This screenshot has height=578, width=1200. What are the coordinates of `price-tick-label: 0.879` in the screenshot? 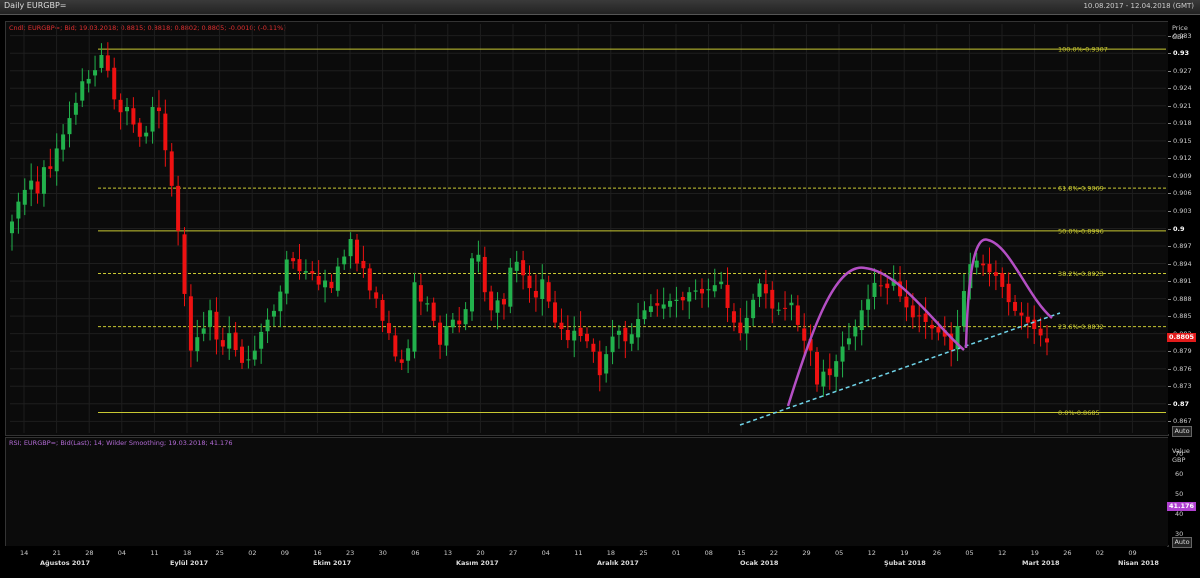 It's located at (1182, 351).